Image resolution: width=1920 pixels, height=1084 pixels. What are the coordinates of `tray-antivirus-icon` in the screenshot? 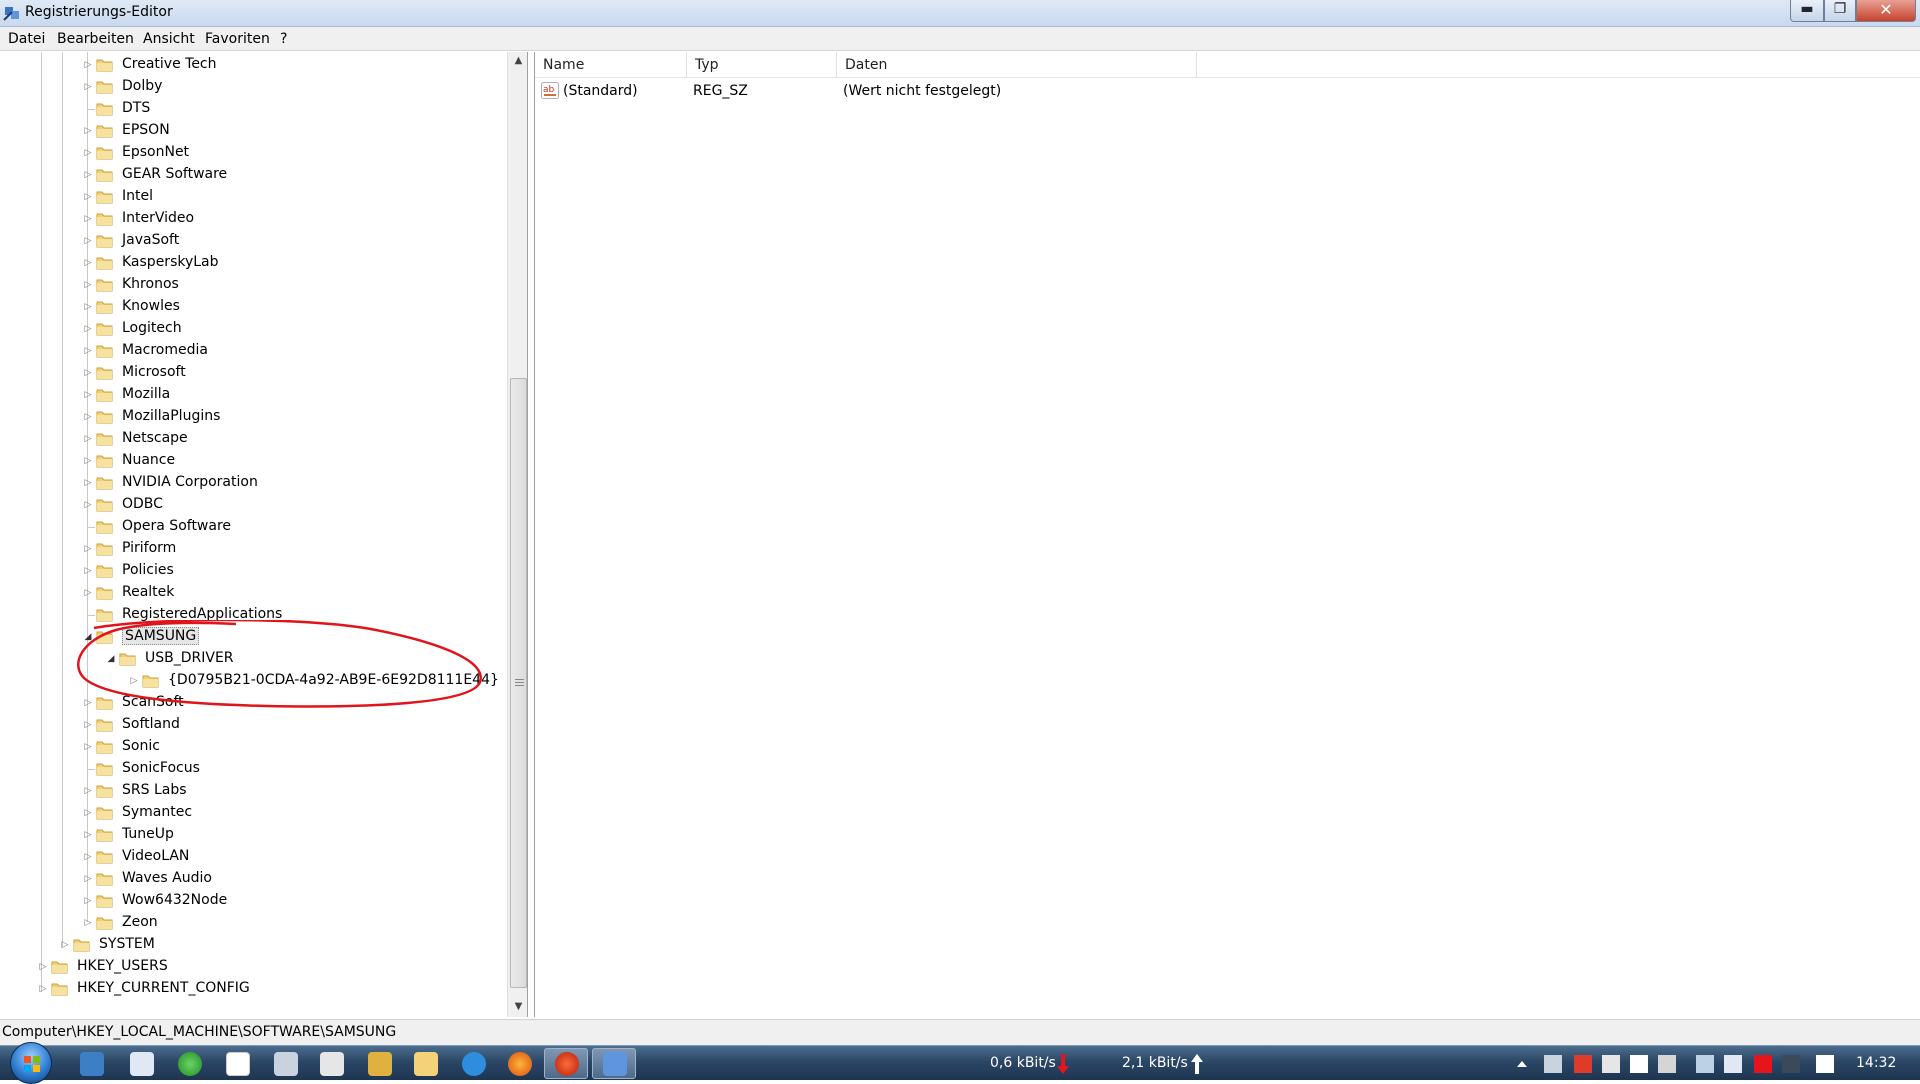 It's located at (1583, 1064).